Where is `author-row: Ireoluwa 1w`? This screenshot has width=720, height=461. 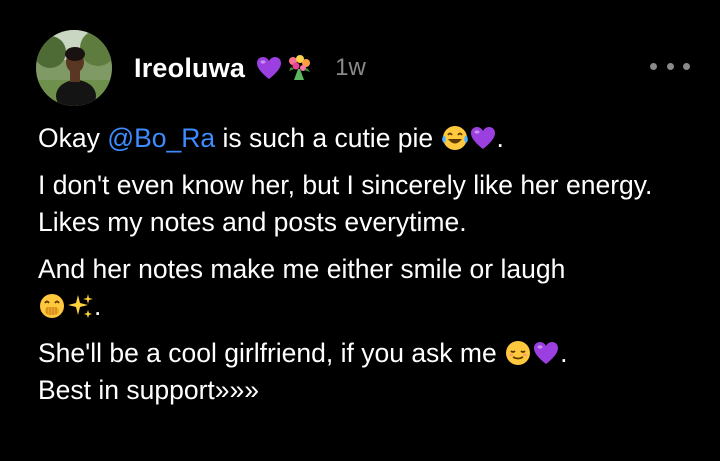
author-row: Ireoluwa 1w is located at coordinates (250, 68).